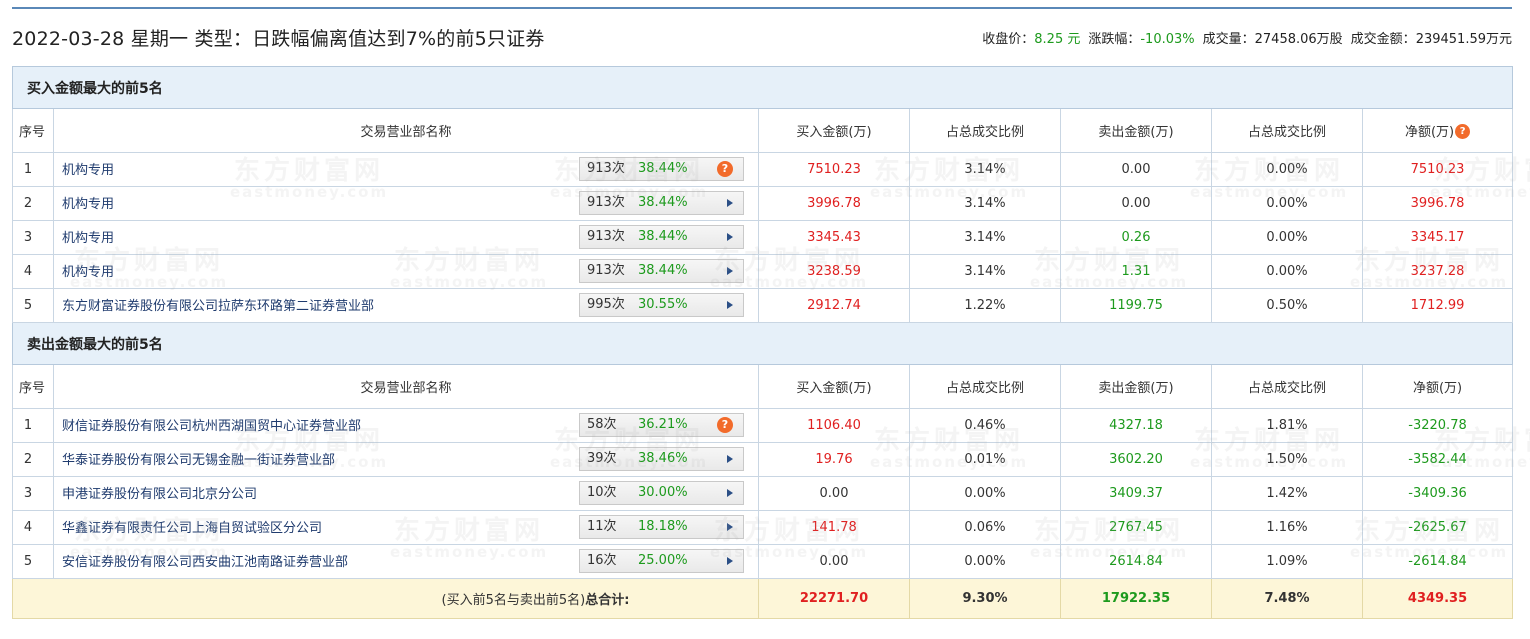 The width and height of the screenshot is (1530, 639). I want to click on sell-ratio: 1.42%, so click(1287, 493).